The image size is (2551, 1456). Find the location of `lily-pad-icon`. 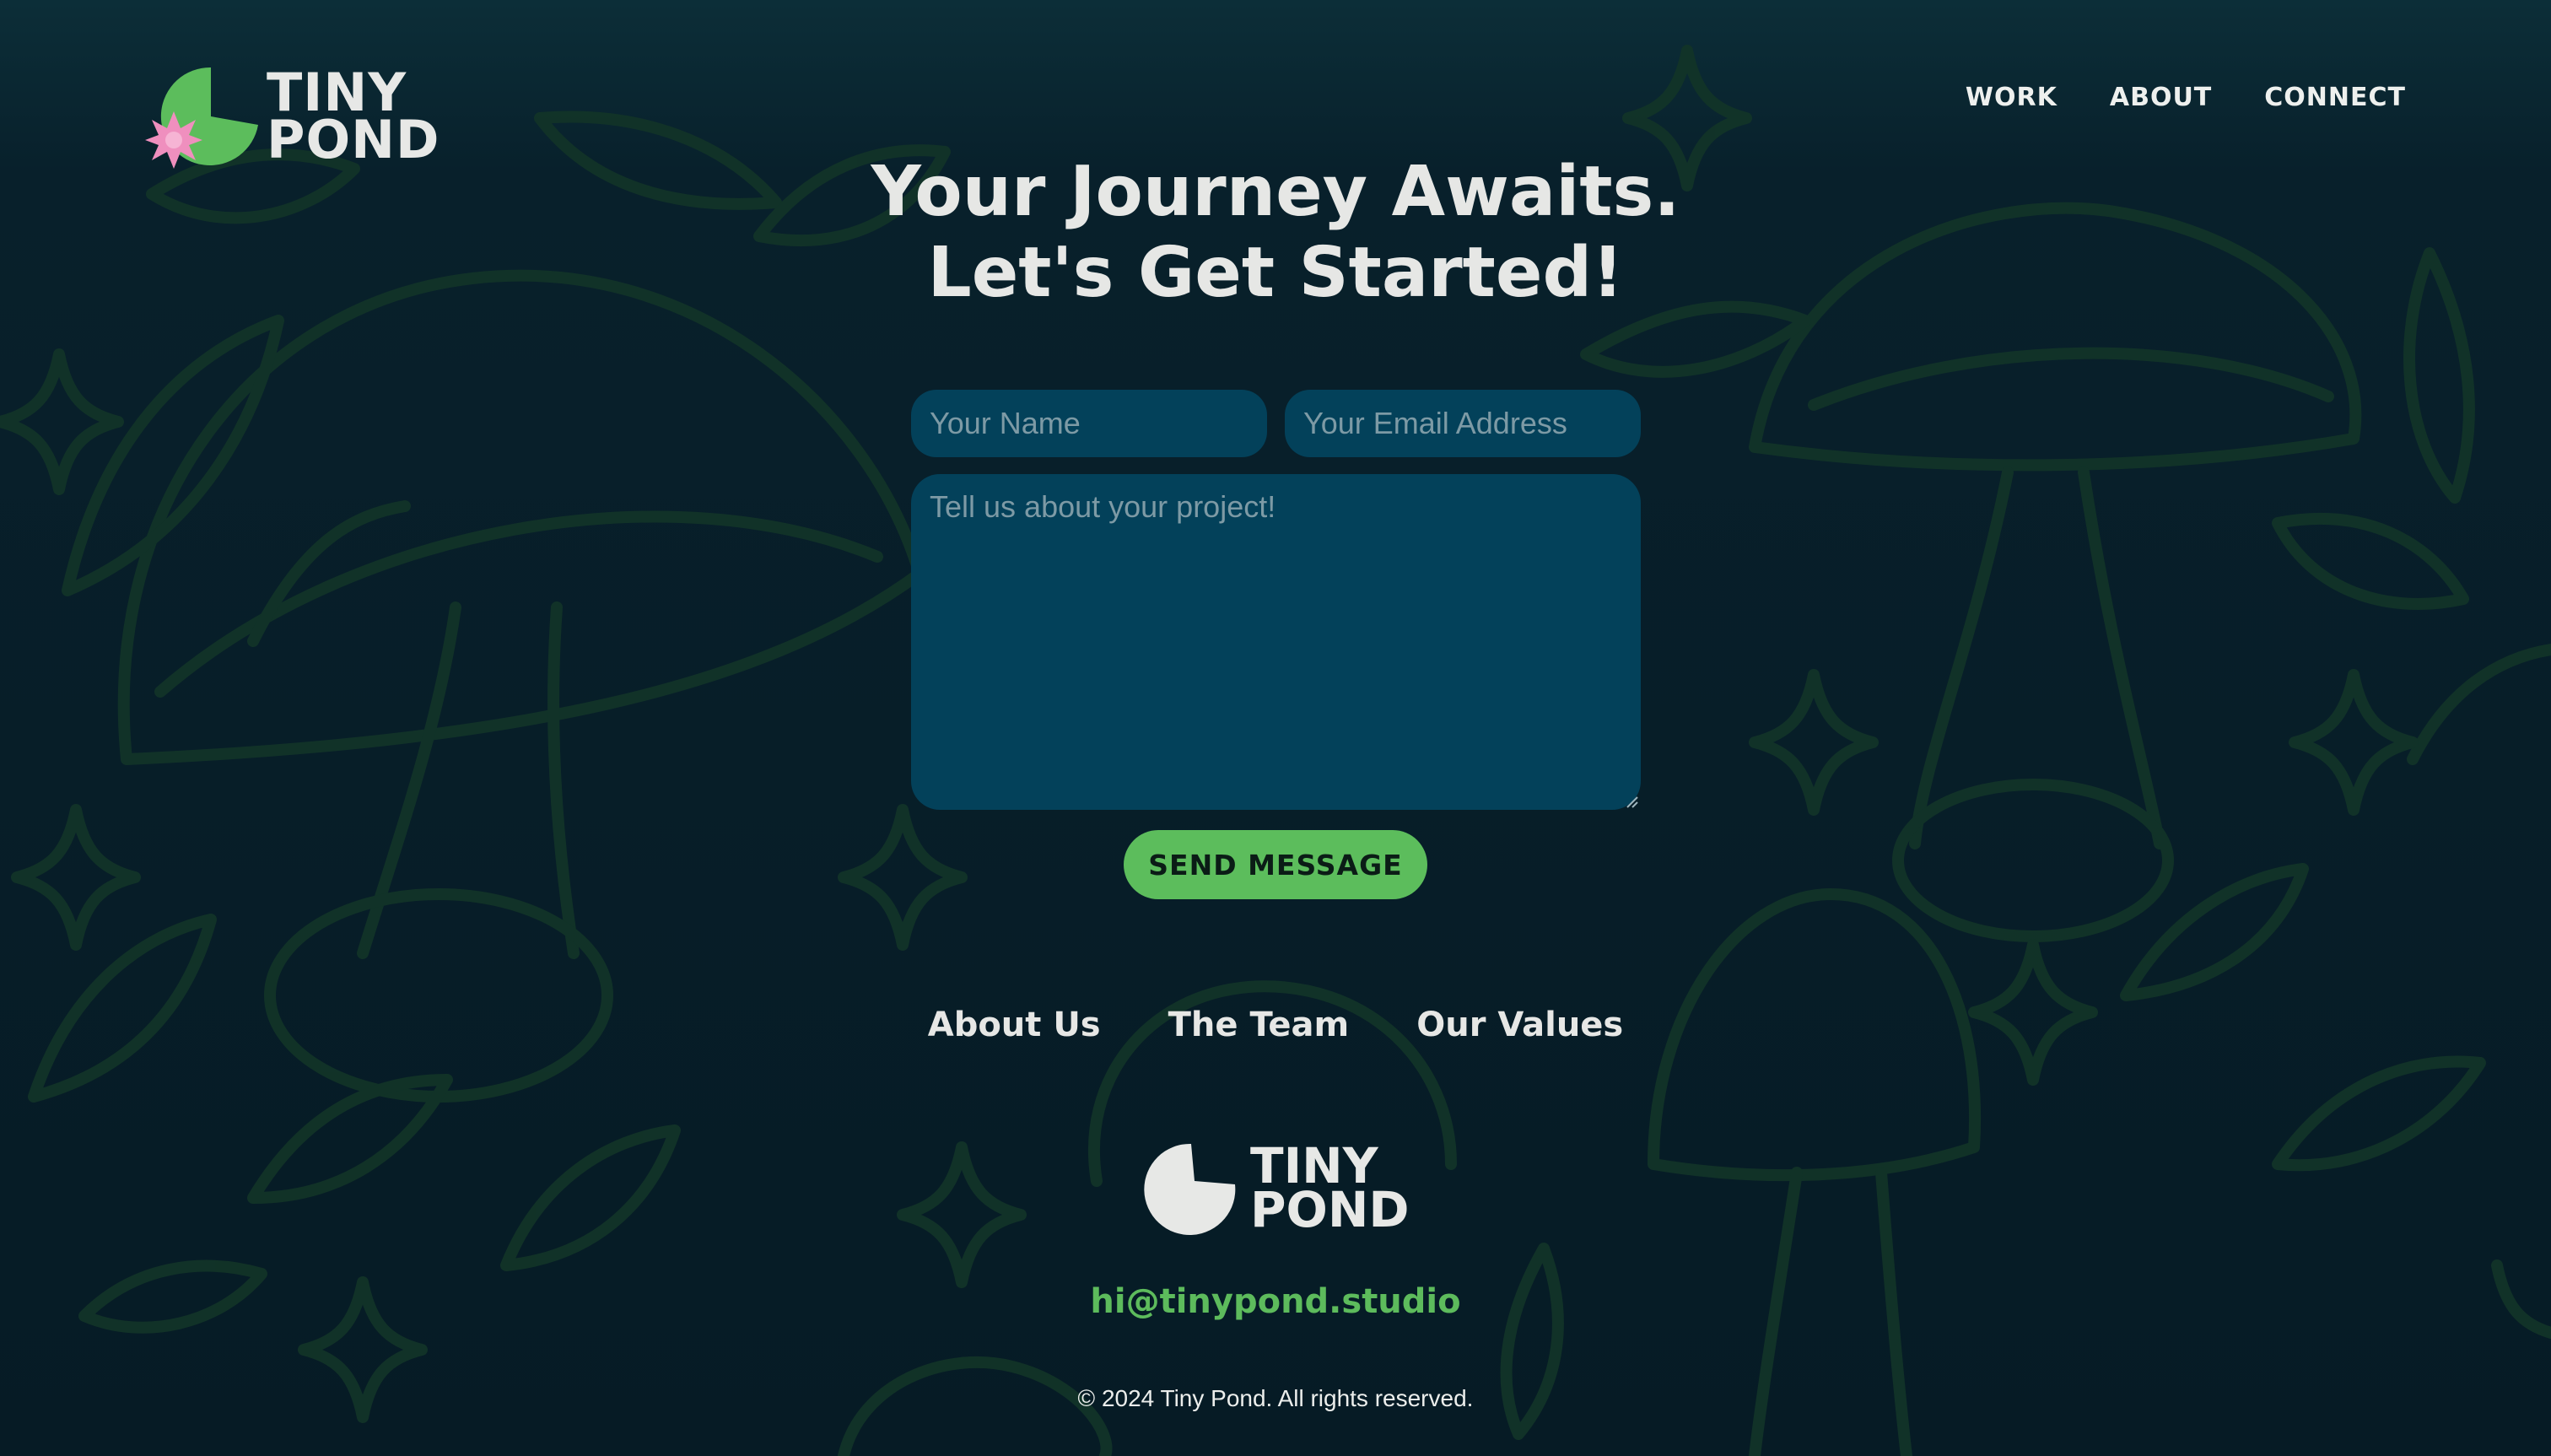

lily-pad-icon is located at coordinates (1190, 1189).